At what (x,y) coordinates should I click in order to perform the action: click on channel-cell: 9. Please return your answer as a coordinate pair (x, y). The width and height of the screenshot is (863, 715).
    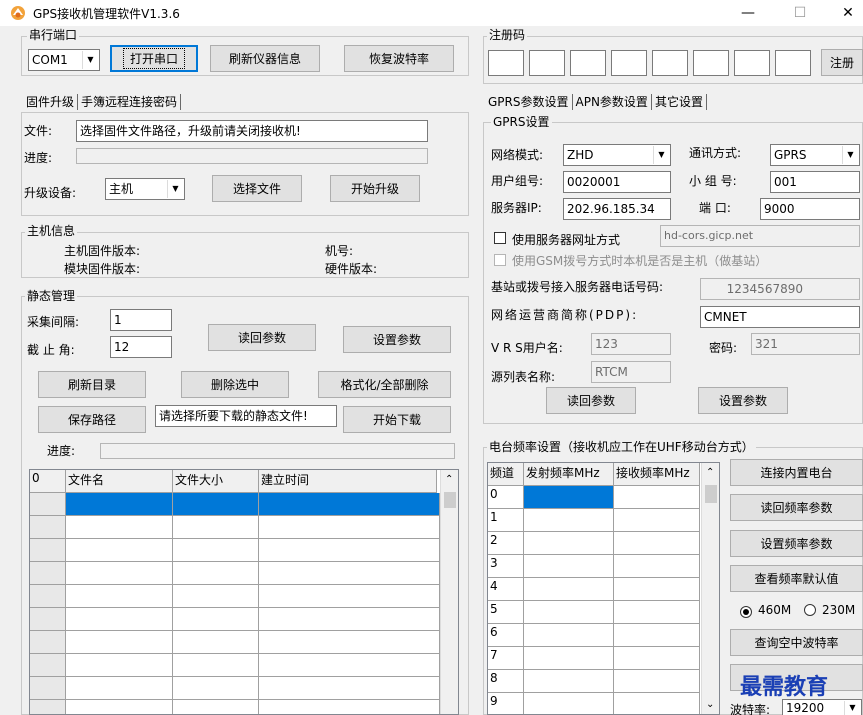
    Looking at the image, I should click on (506, 703).